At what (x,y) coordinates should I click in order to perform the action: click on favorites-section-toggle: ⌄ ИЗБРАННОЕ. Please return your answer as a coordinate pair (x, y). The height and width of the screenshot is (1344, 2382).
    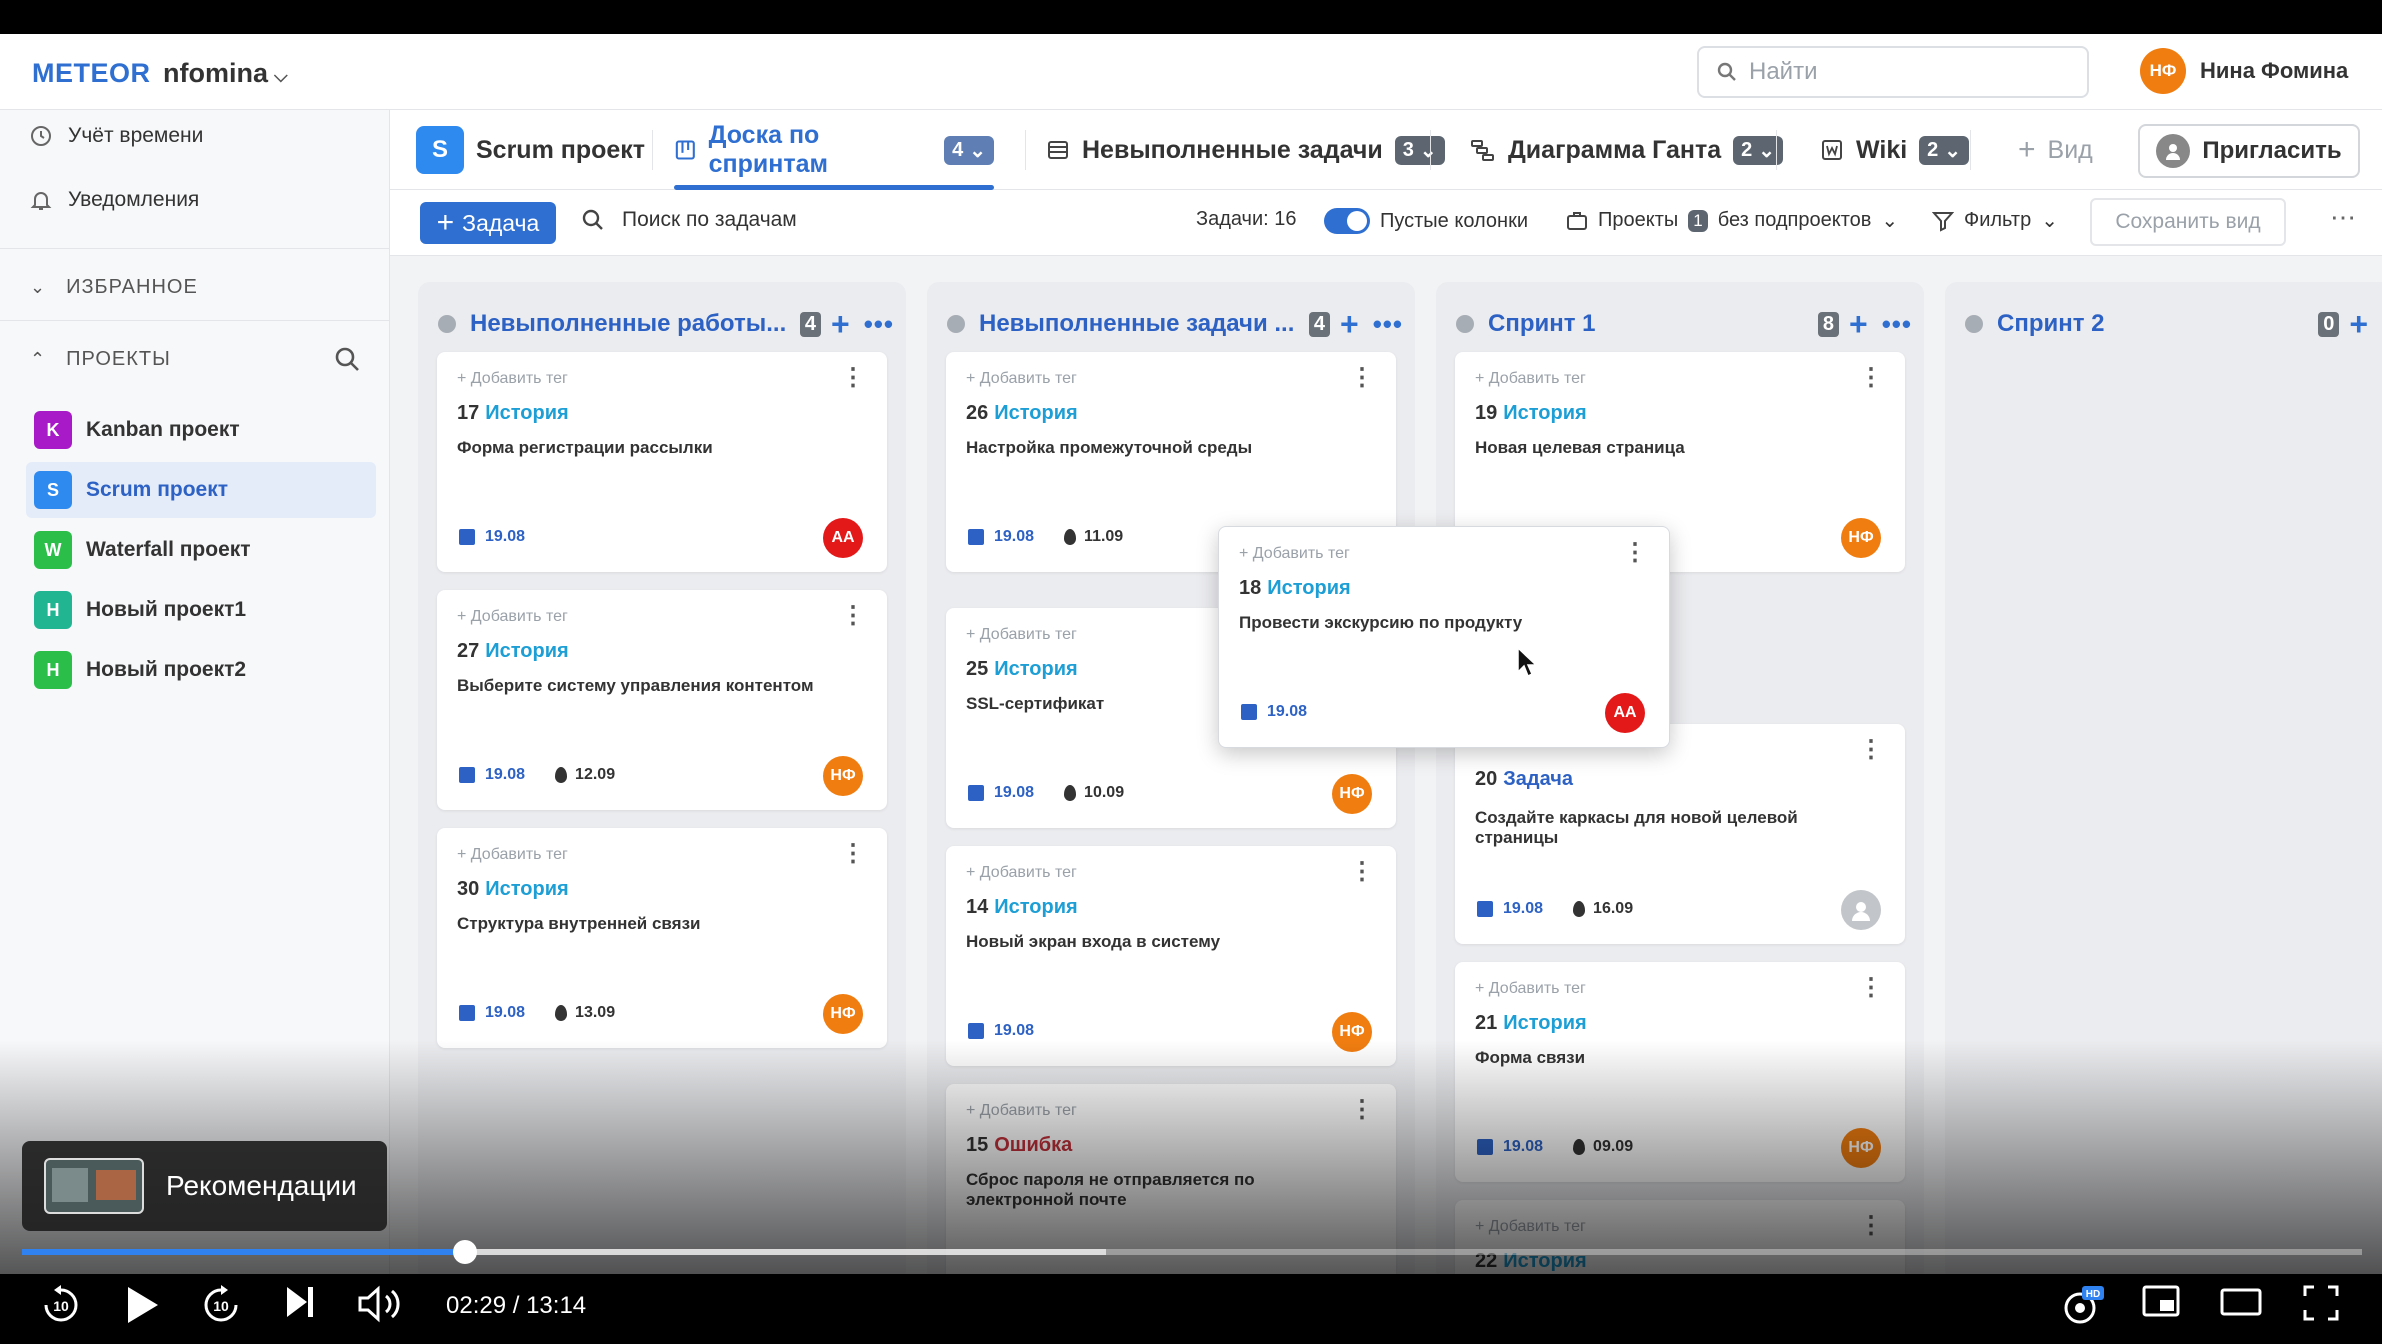
    Looking at the image, I should click on (114, 287).